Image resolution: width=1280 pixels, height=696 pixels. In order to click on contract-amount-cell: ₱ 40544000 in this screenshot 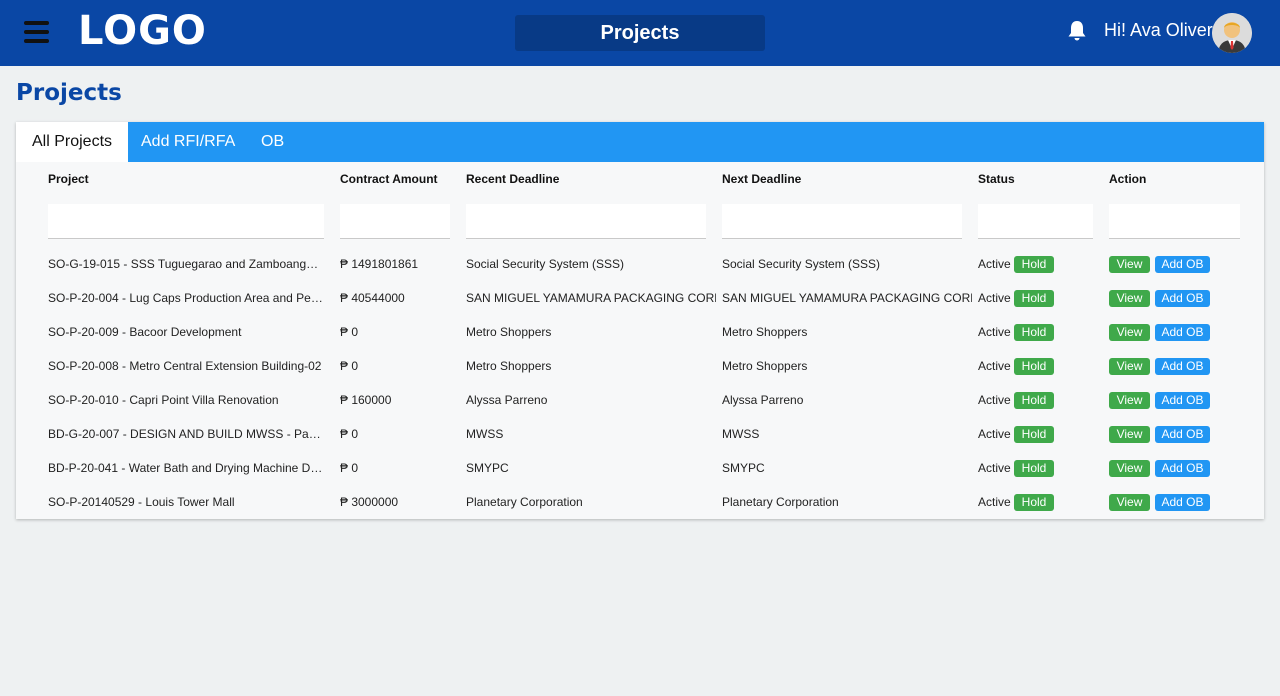, I will do `click(372, 298)`.